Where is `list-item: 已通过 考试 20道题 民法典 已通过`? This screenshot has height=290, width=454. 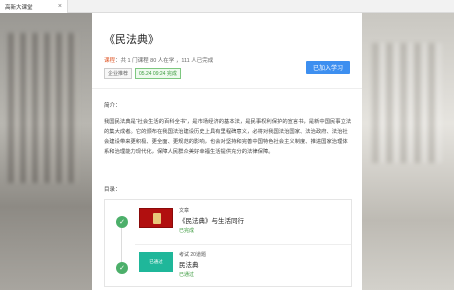 list-item: 已通过 考试 20道题 民法典 已通过 is located at coordinates (239, 267).